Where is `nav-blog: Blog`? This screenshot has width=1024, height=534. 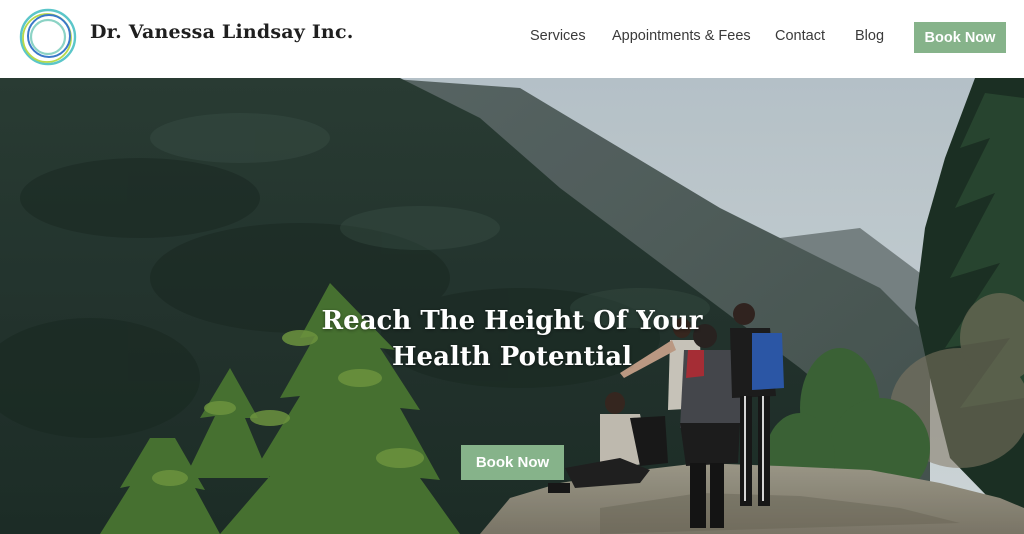 nav-blog: Blog is located at coordinates (869, 36).